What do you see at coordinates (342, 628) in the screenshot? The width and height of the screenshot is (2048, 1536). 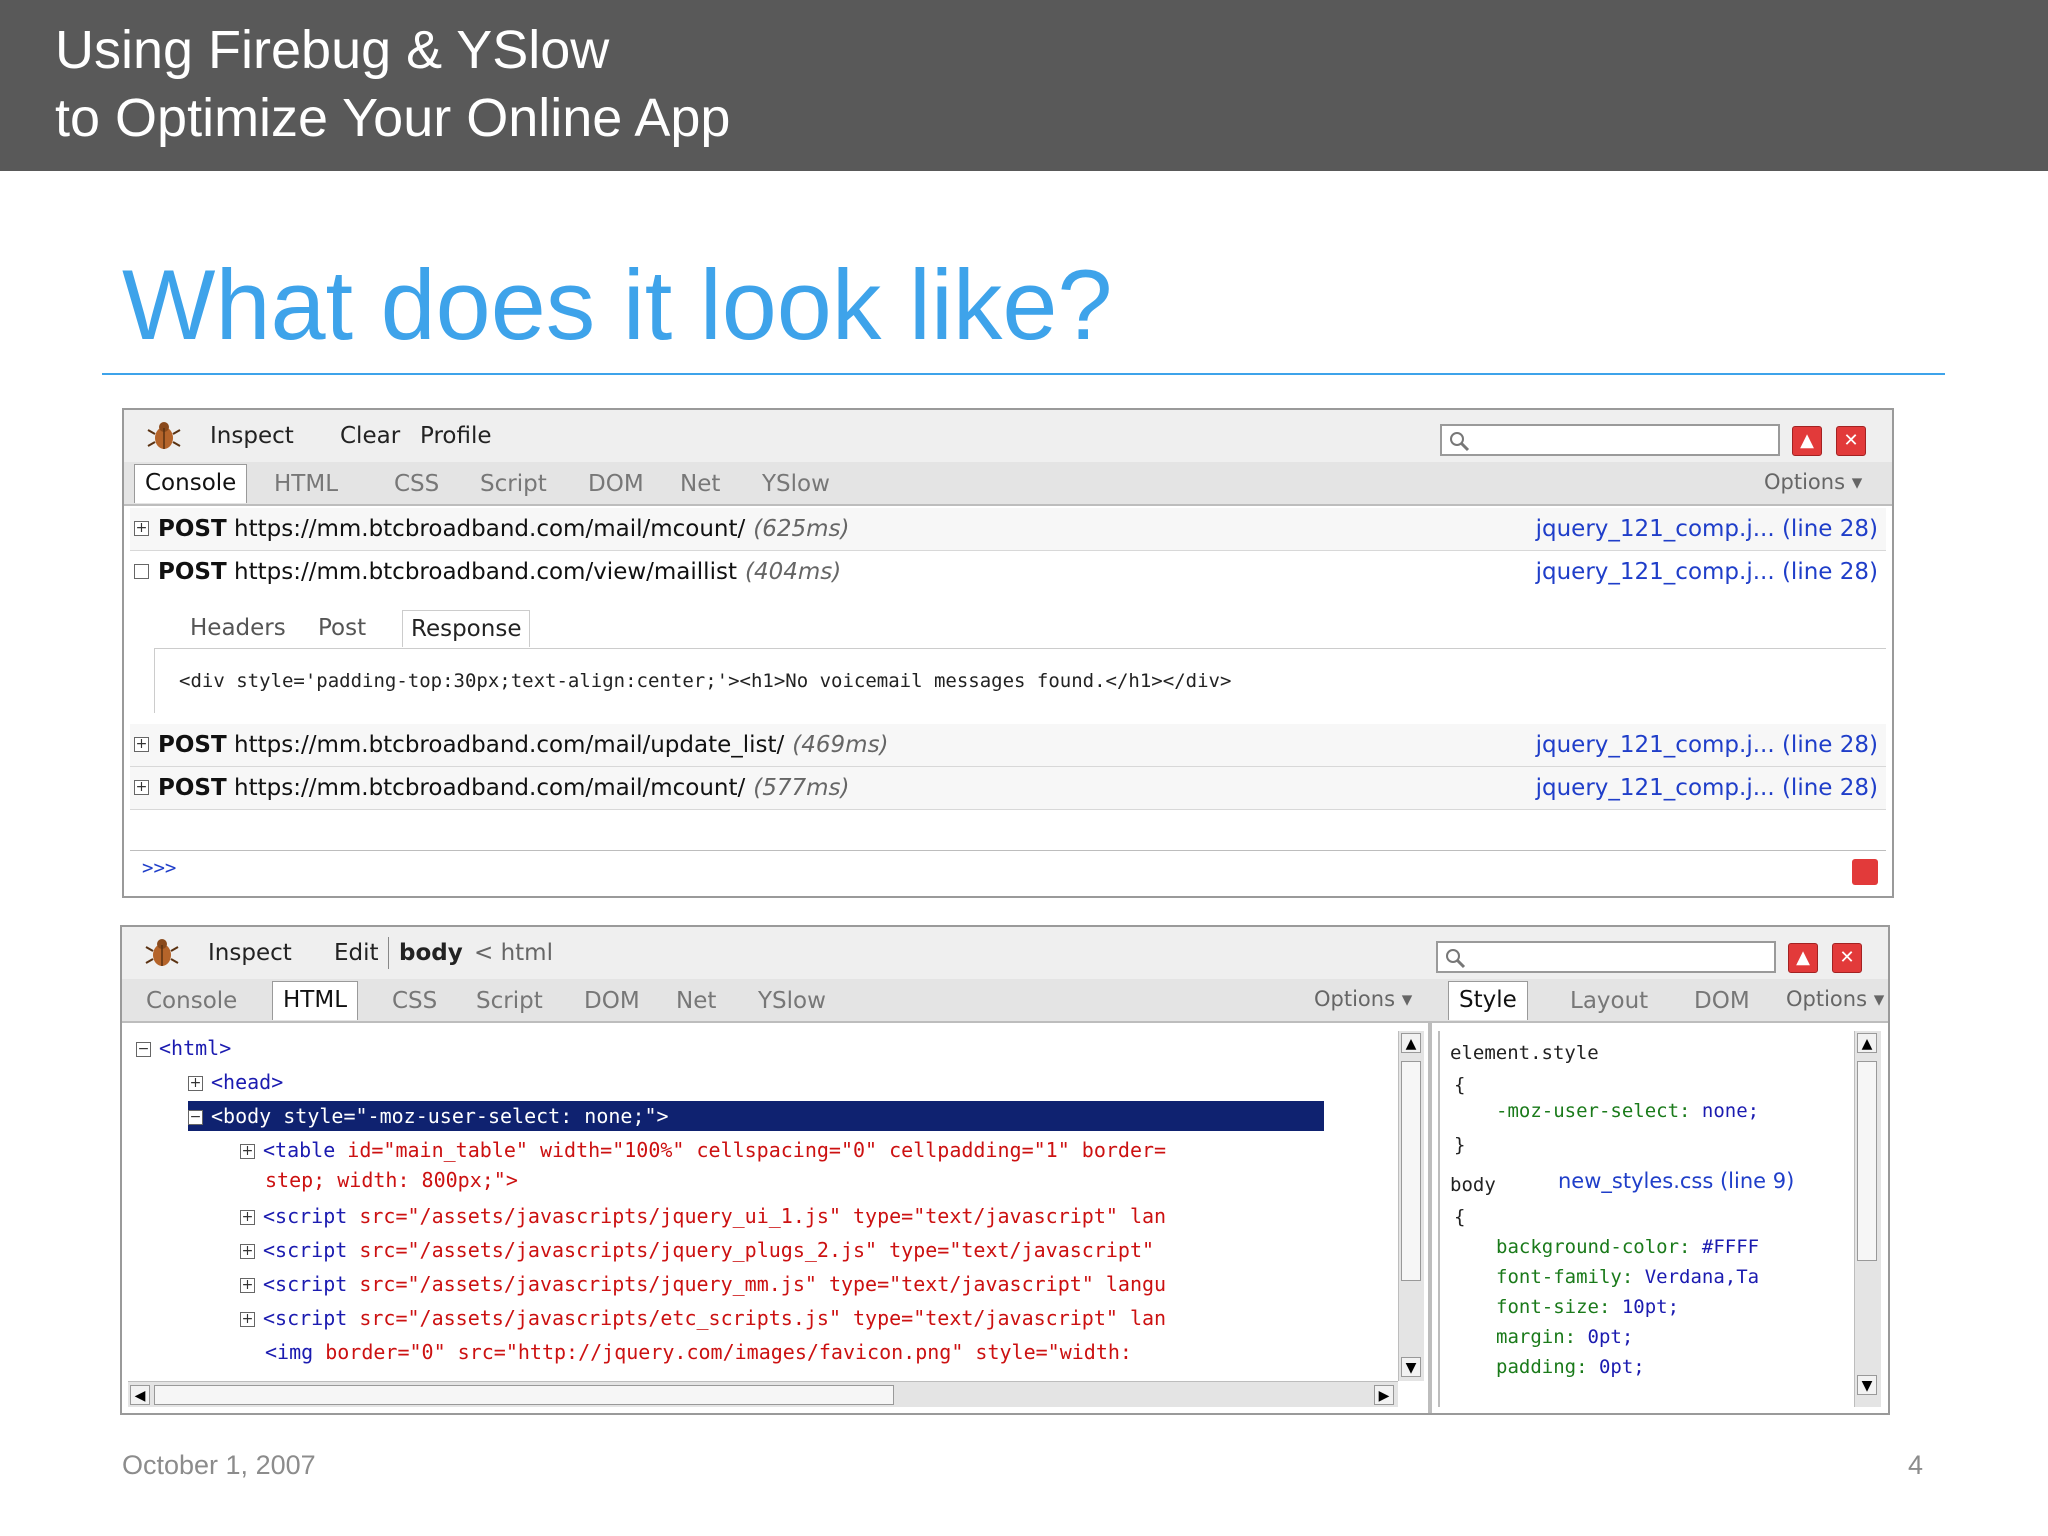 I see `subtab-post: Post` at bounding box center [342, 628].